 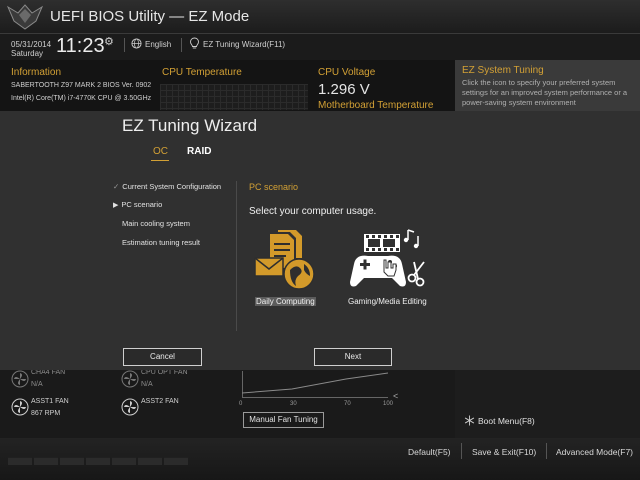 What do you see at coordinates (353, 357) in the screenshot?
I see `next-button: Next` at bounding box center [353, 357].